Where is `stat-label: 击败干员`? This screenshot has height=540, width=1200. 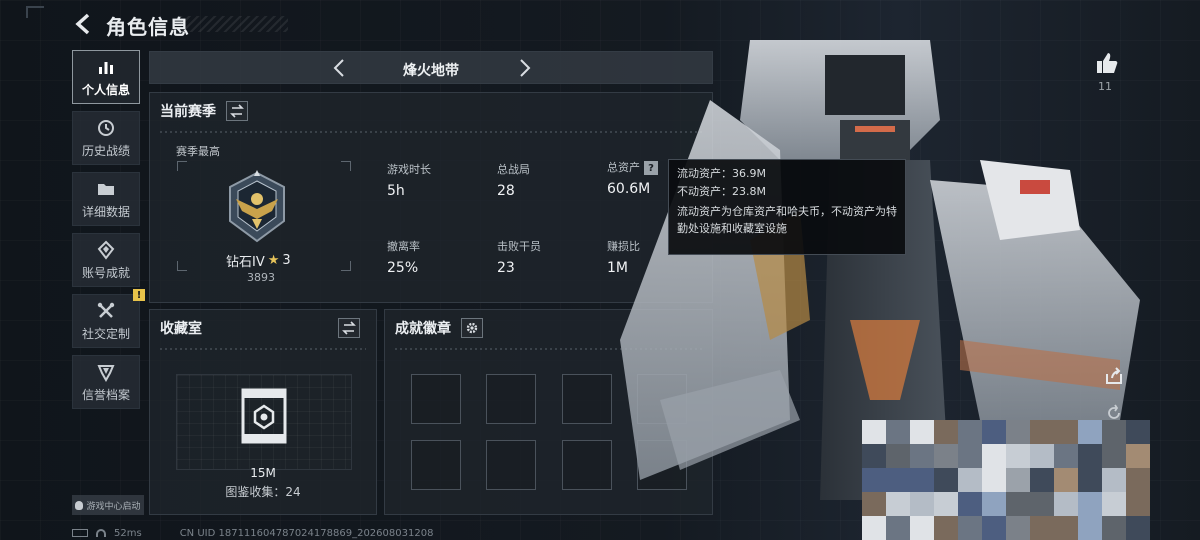 stat-label: 击败干员 is located at coordinates (519, 246).